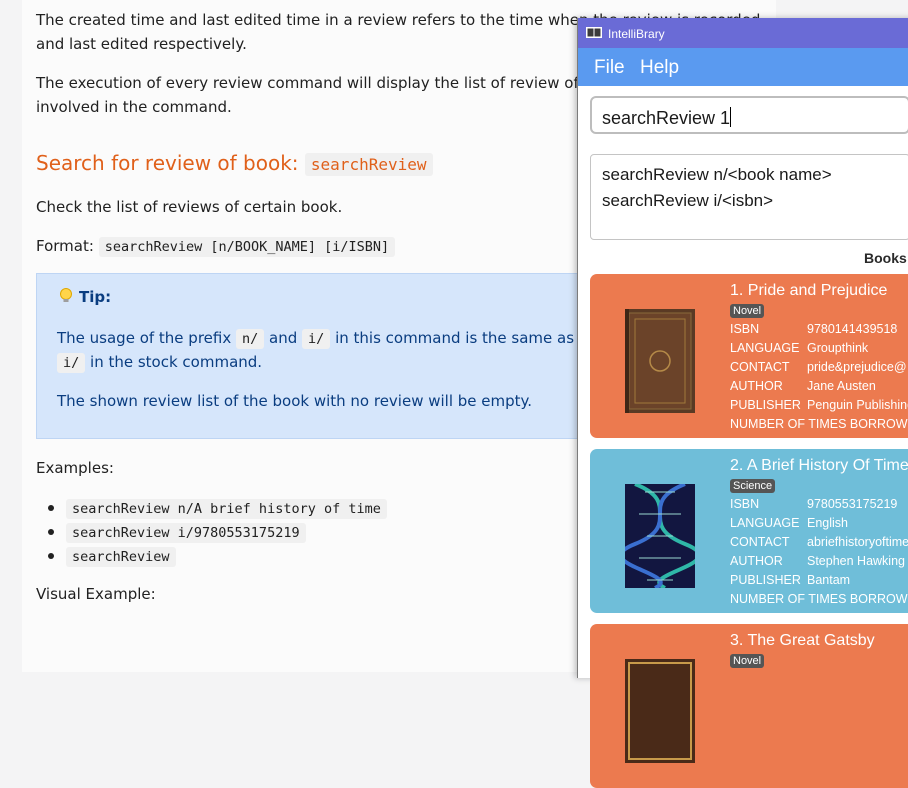 This screenshot has height=788, width=908. What do you see at coordinates (66, 295) in the screenshot?
I see `lightbulb-icon` at bounding box center [66, 295].